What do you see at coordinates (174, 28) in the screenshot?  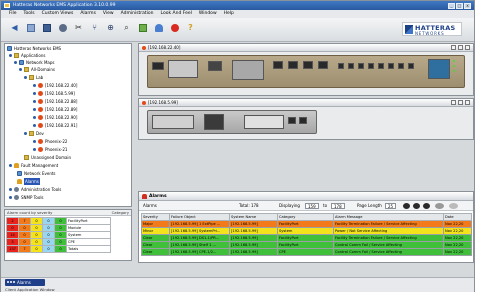 I see `stop-icon` at bounding box center [174, 28].